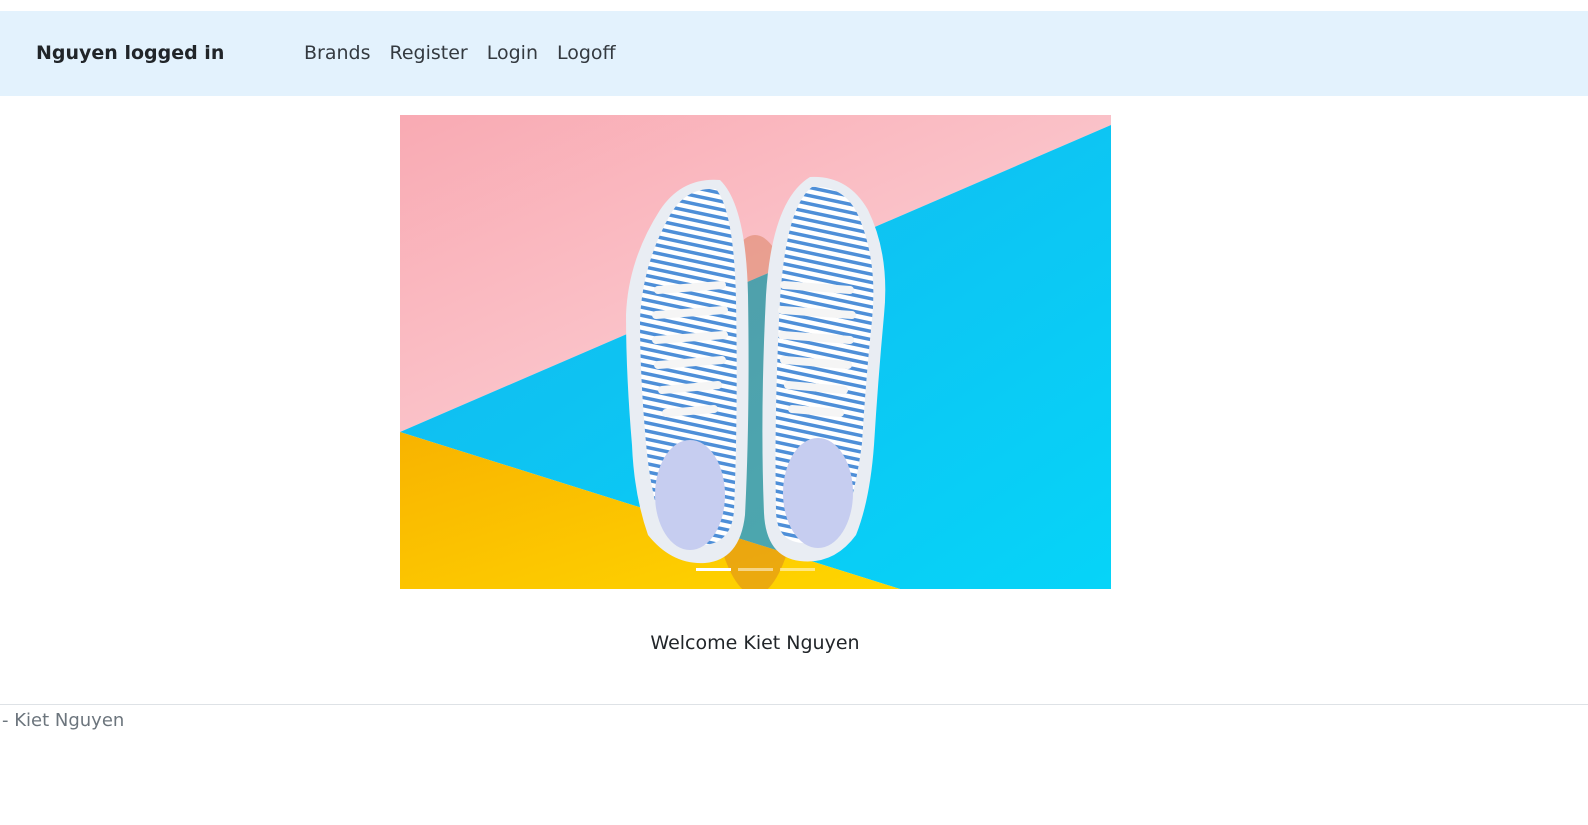 The image size is (1588, 825). What do you see at coordinates (469, 53) in the screenshot?
I see `nav-links: Brands Register Login Logoff` at bounding box center [469, 53].